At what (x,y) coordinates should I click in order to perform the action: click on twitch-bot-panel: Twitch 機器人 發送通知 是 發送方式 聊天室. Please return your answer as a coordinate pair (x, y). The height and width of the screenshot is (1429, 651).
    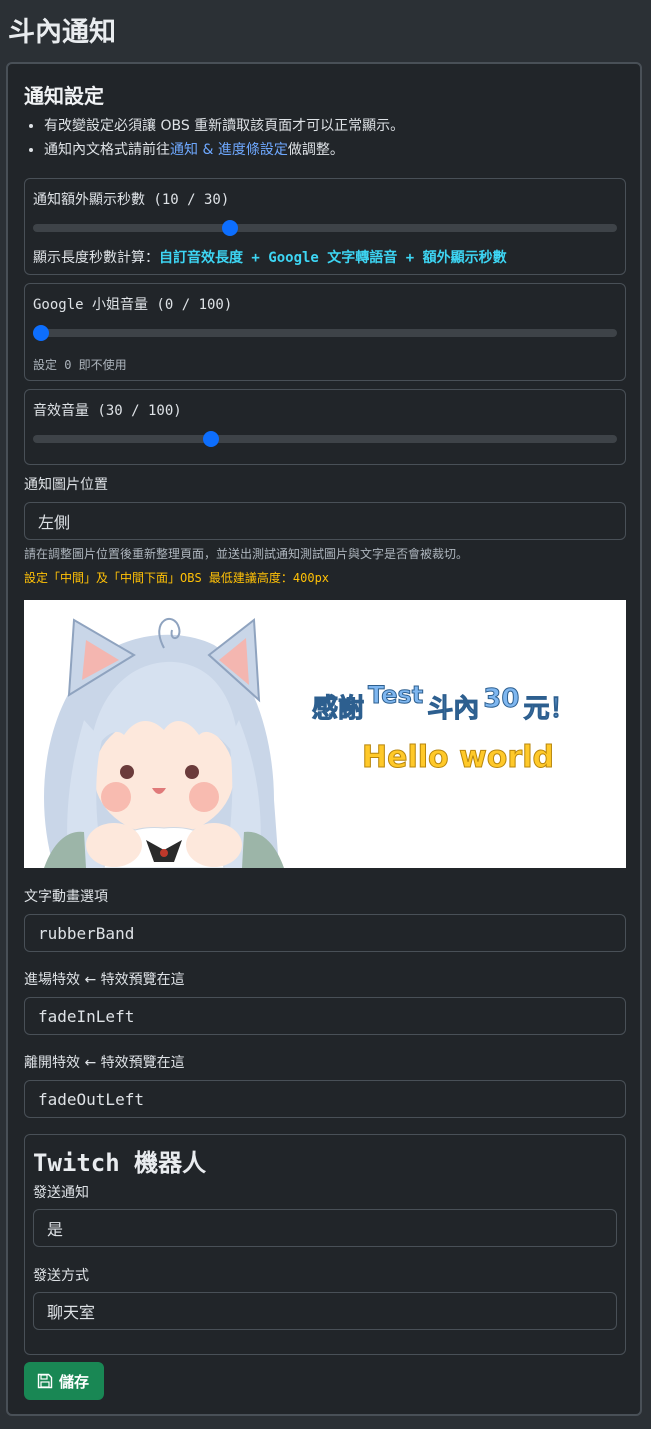
    Looking at the image, I should click on (325, 1244).